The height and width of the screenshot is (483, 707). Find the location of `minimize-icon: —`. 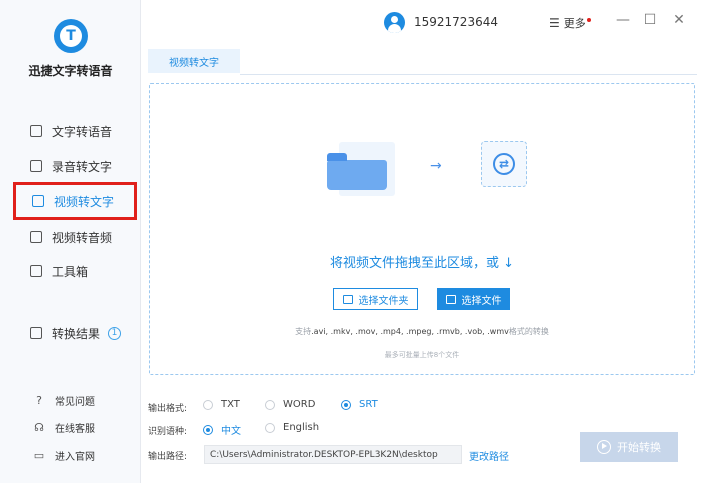

minimize-icon: — is located at coordinates (623, 20).